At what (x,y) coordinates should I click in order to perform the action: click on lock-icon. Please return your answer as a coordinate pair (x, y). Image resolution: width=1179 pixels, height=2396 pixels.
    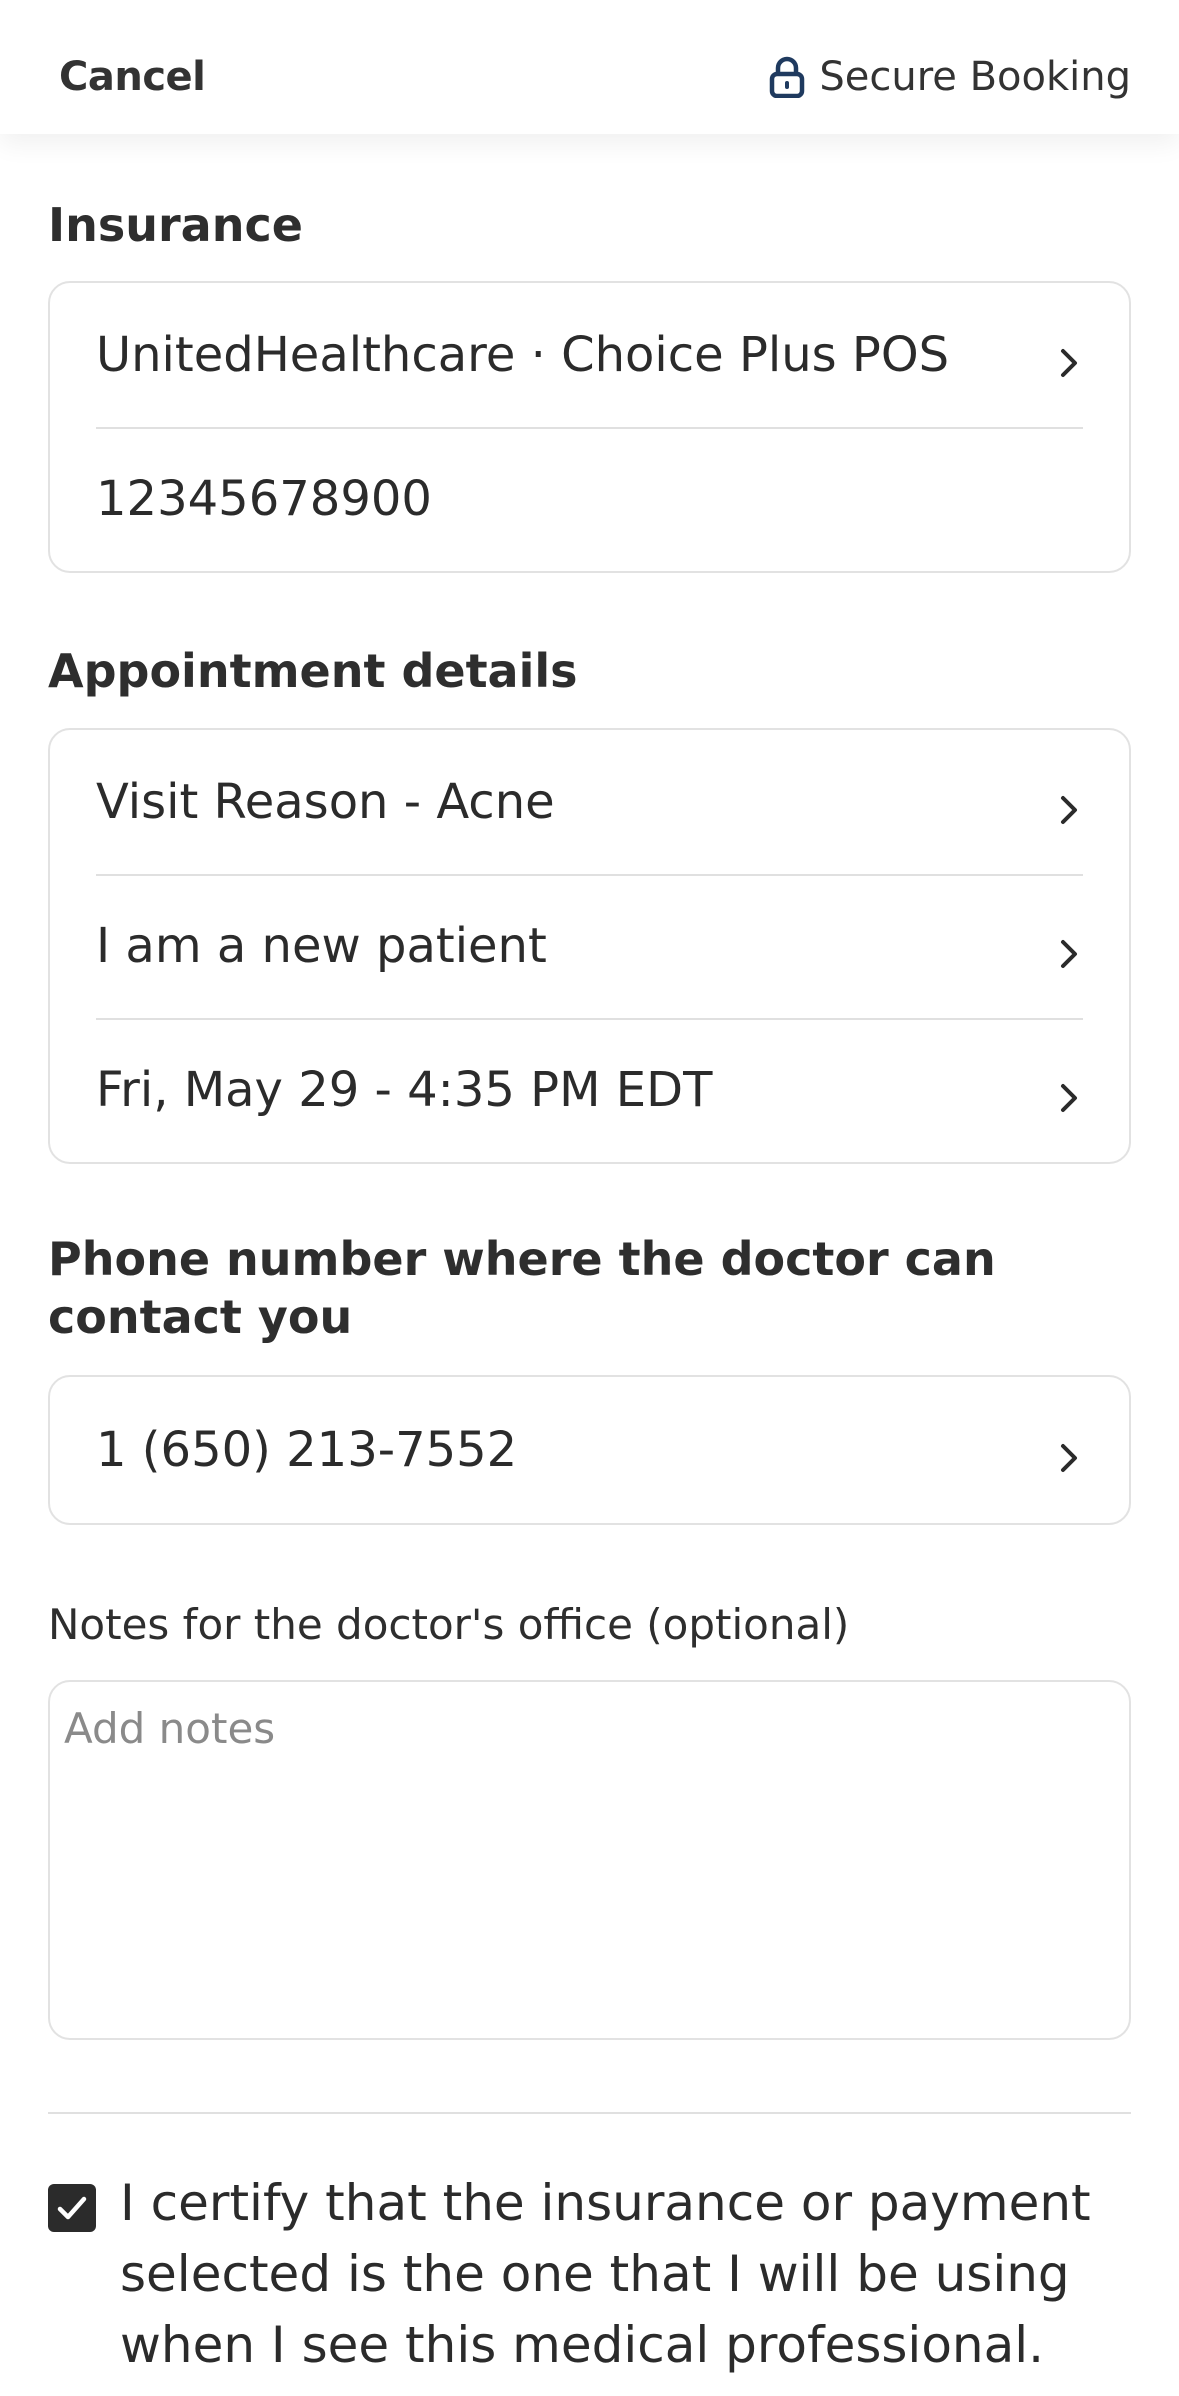
    Looking at the image, I should click on (787, 77).